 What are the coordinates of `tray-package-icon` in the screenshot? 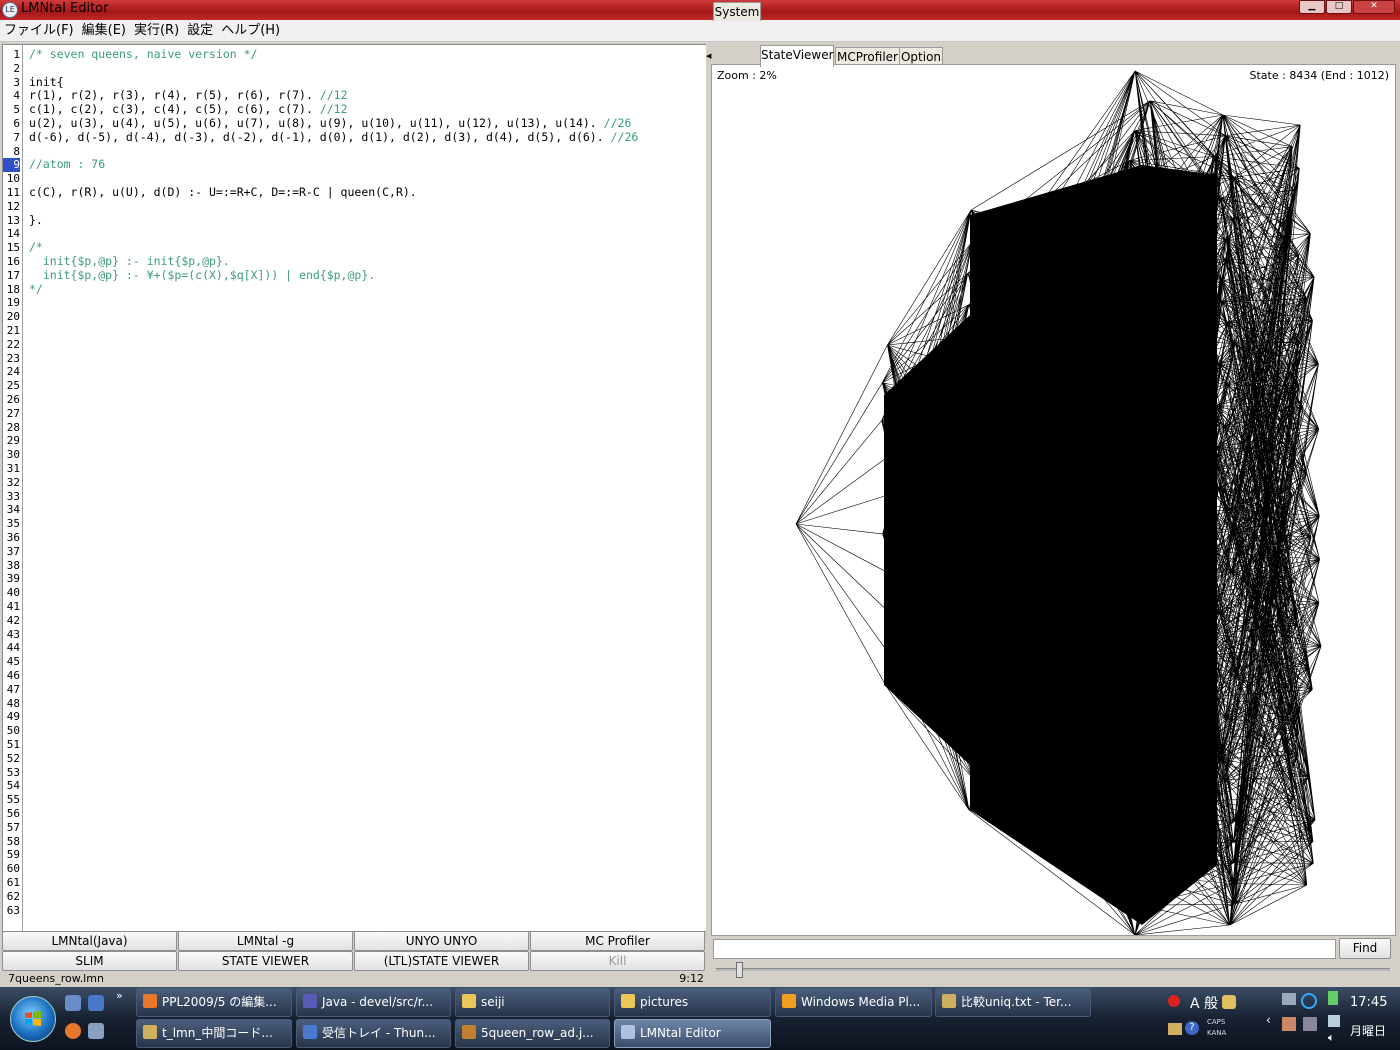 It's located at (1175, 1029).